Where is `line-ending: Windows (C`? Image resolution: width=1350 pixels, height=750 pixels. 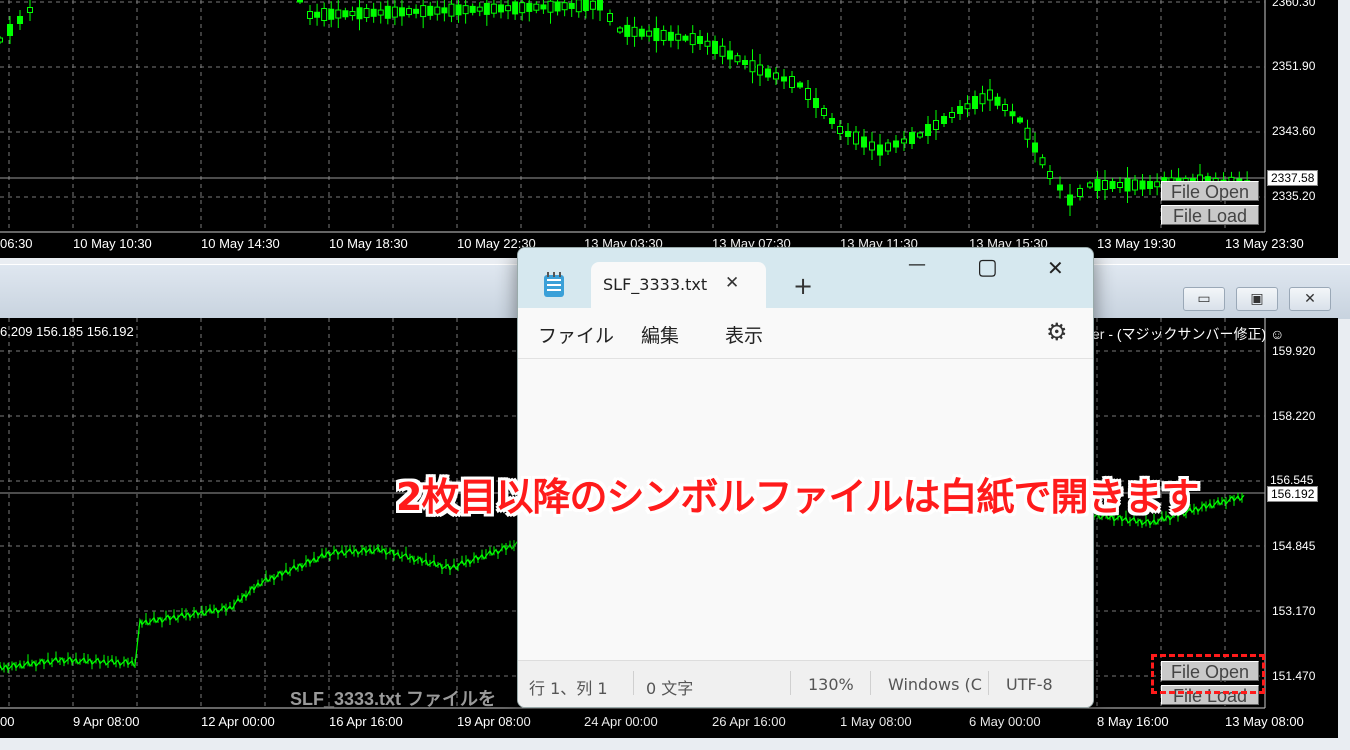 line-ending: Windows (C is located at coordinates (935, 684).